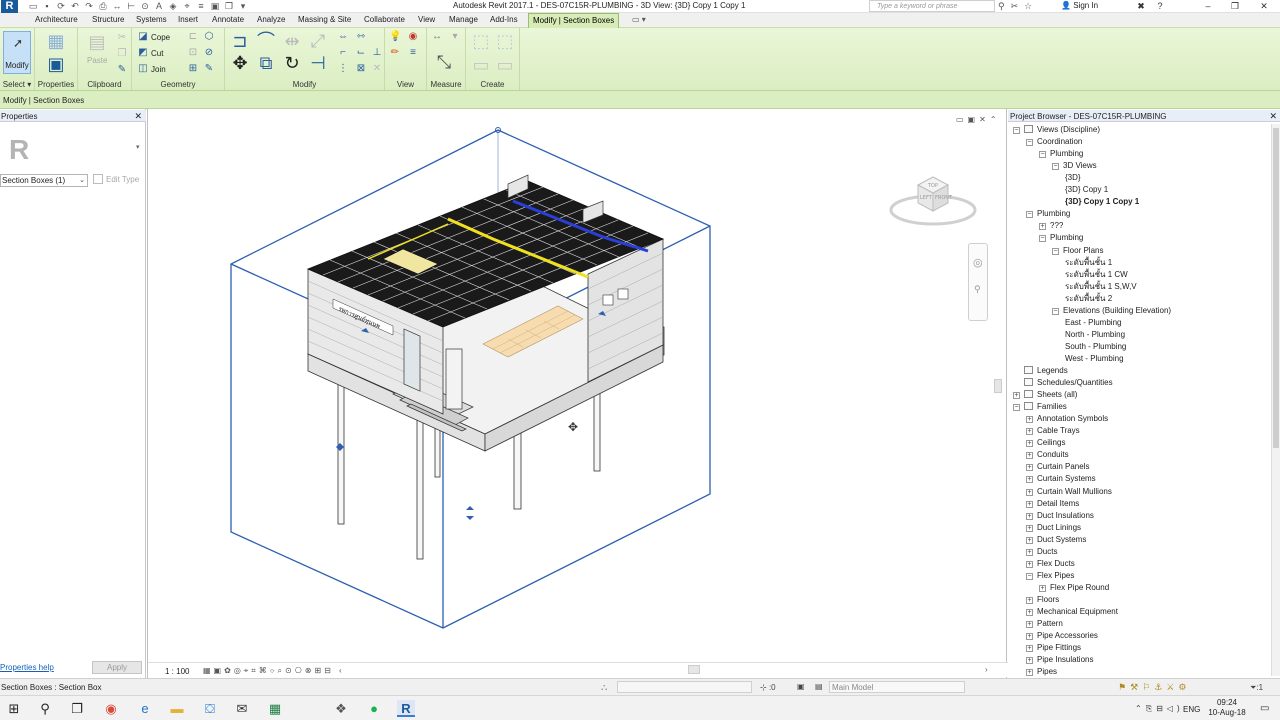  I want to click on language-indicator: ENG, so click(1191, 709).